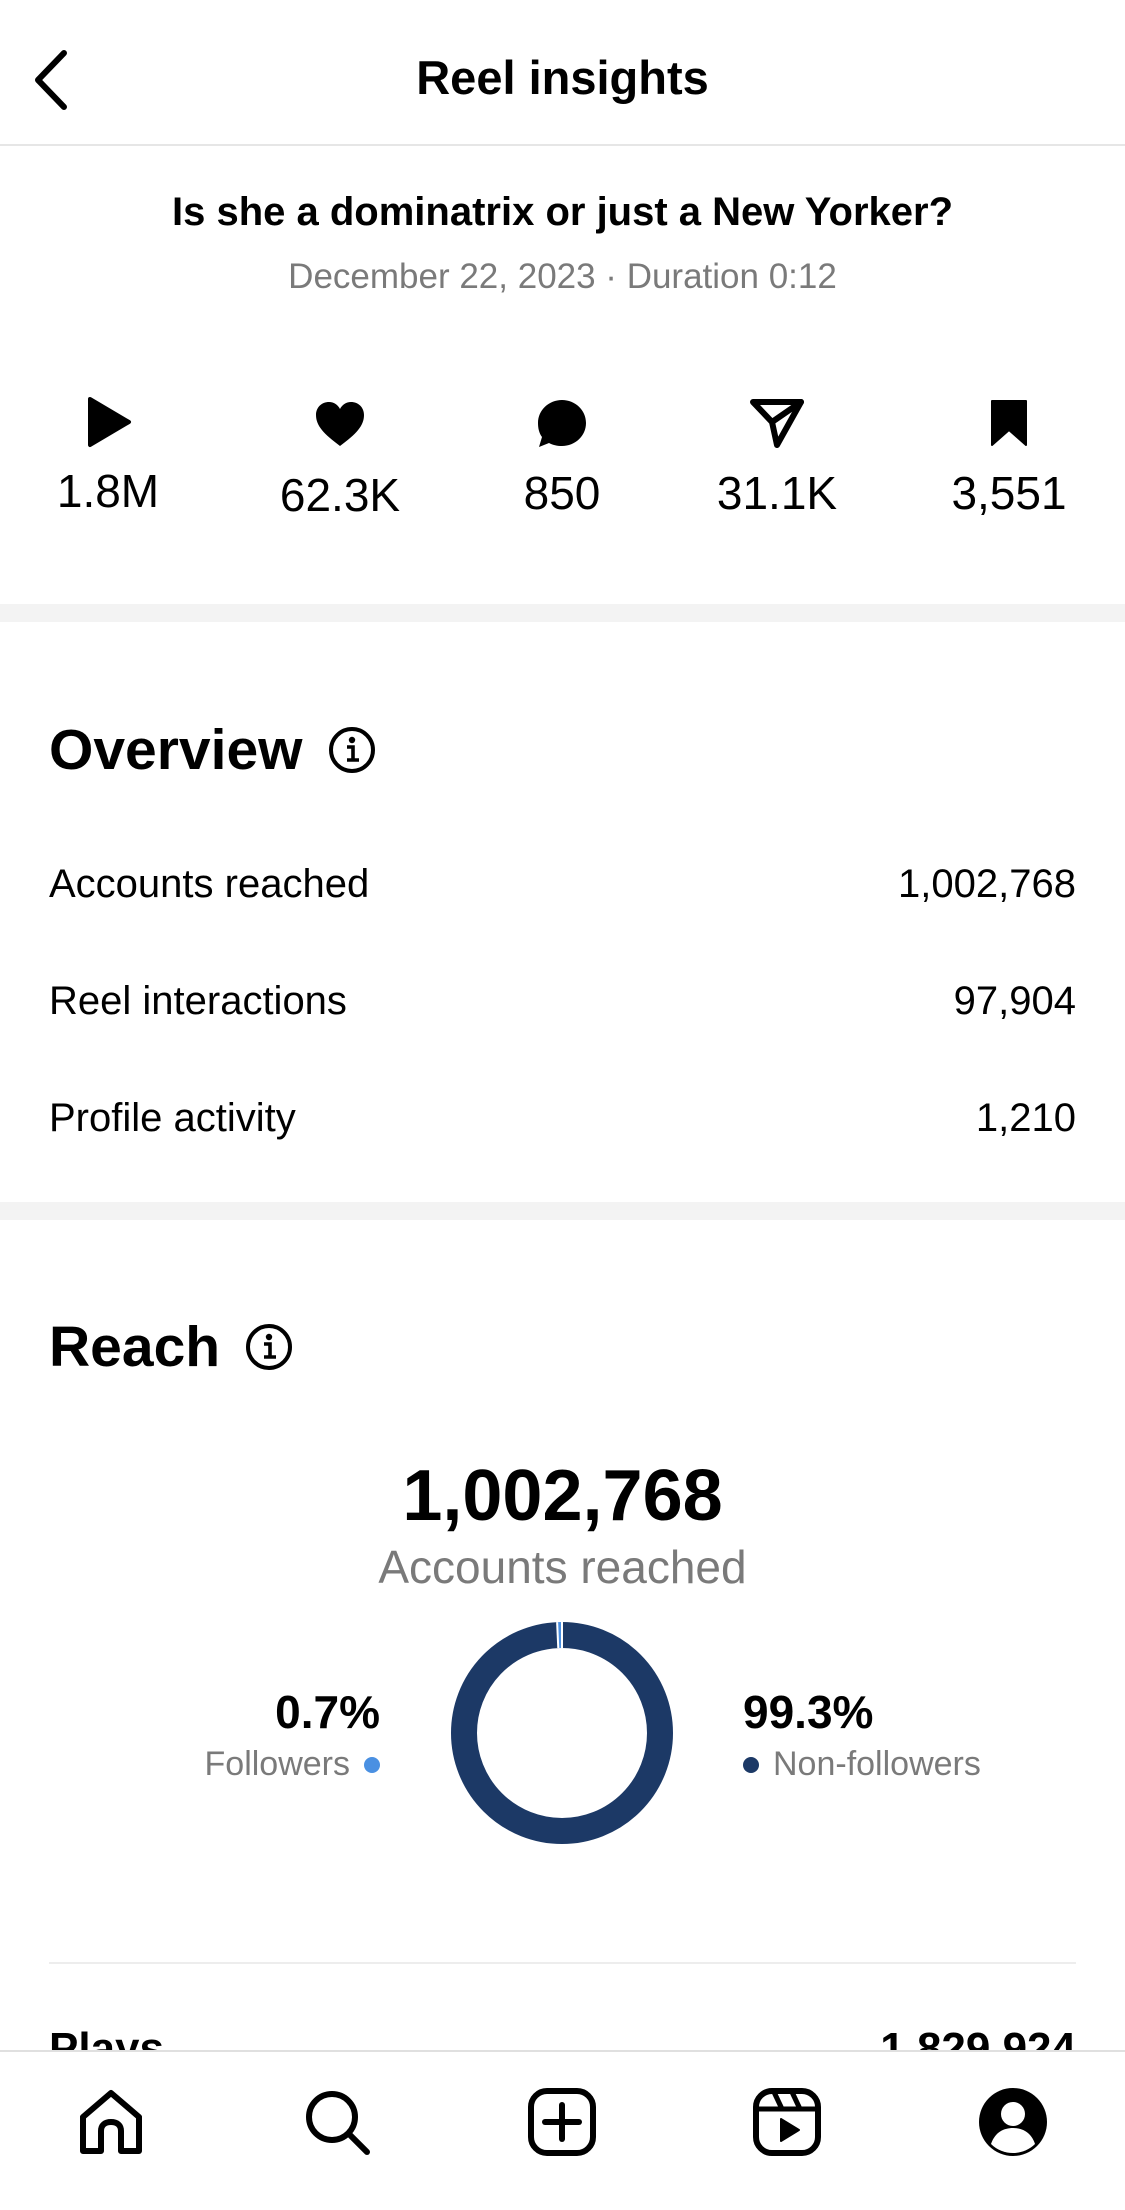 This screenshot has width=1125, height=2210. Describe the element at coordinates (172, 1118) in the screenshot. I see `row-label: Profile activity` at that location.